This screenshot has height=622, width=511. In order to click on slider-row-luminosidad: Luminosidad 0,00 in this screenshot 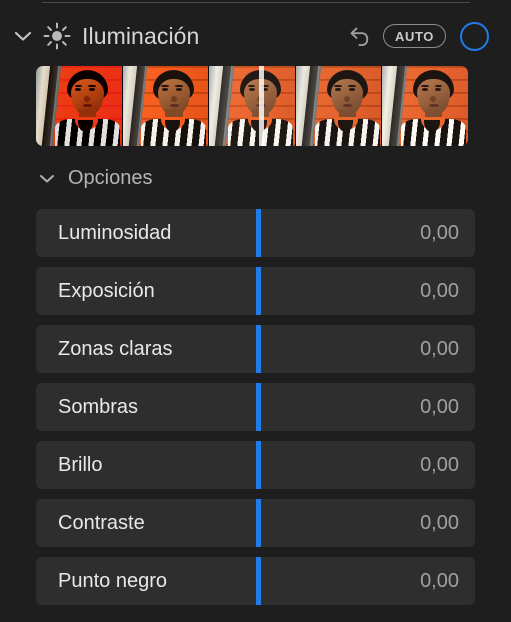, I will do `click(255, 233)`.